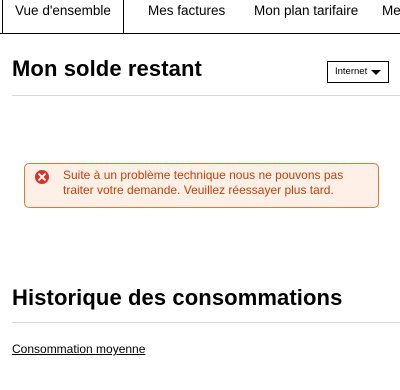 The width and height of the screenshot is (400, 390). I want to click on service-select: Internet, so click(358, 72).